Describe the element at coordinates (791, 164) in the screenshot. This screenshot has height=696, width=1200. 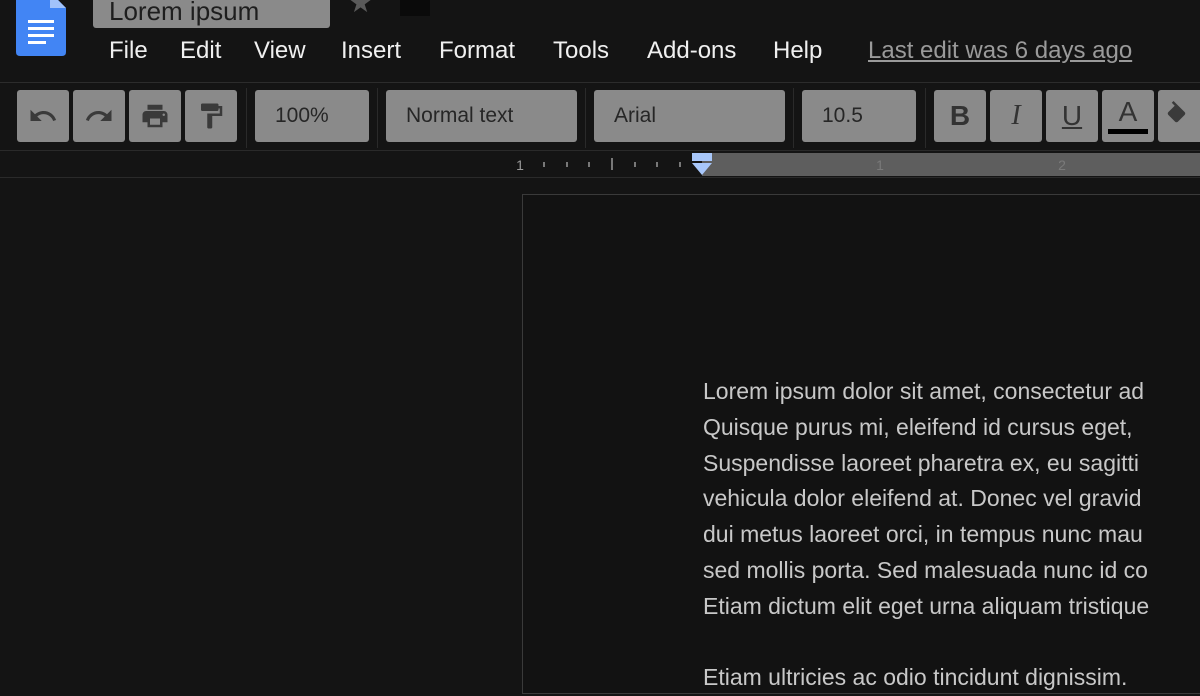
I see `ruler: 1 1 2` at that location.